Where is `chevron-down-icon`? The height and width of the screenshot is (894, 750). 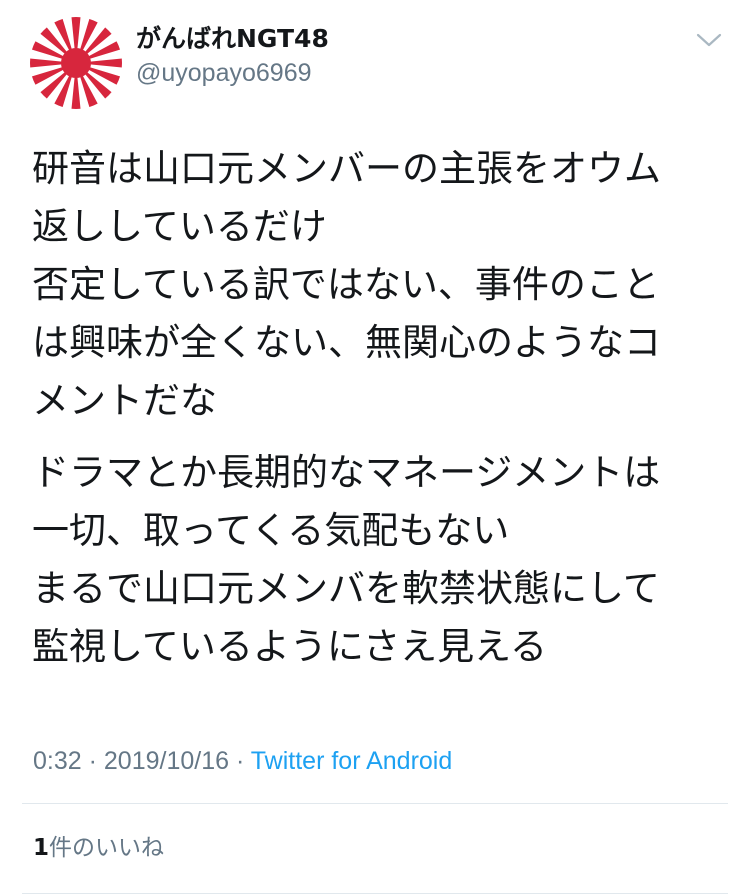
chevron-down-icon is located at coordinates (709, 40).